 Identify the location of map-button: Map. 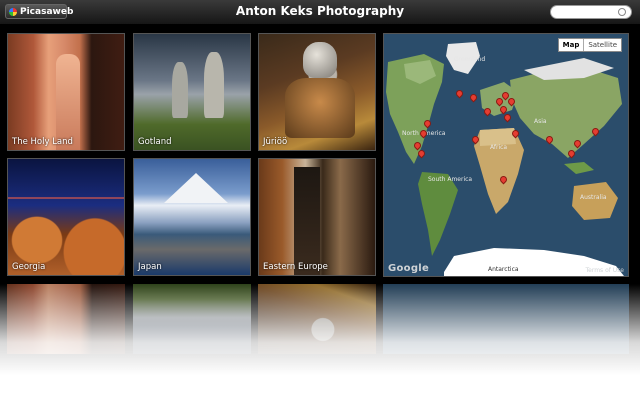
(571, 45).